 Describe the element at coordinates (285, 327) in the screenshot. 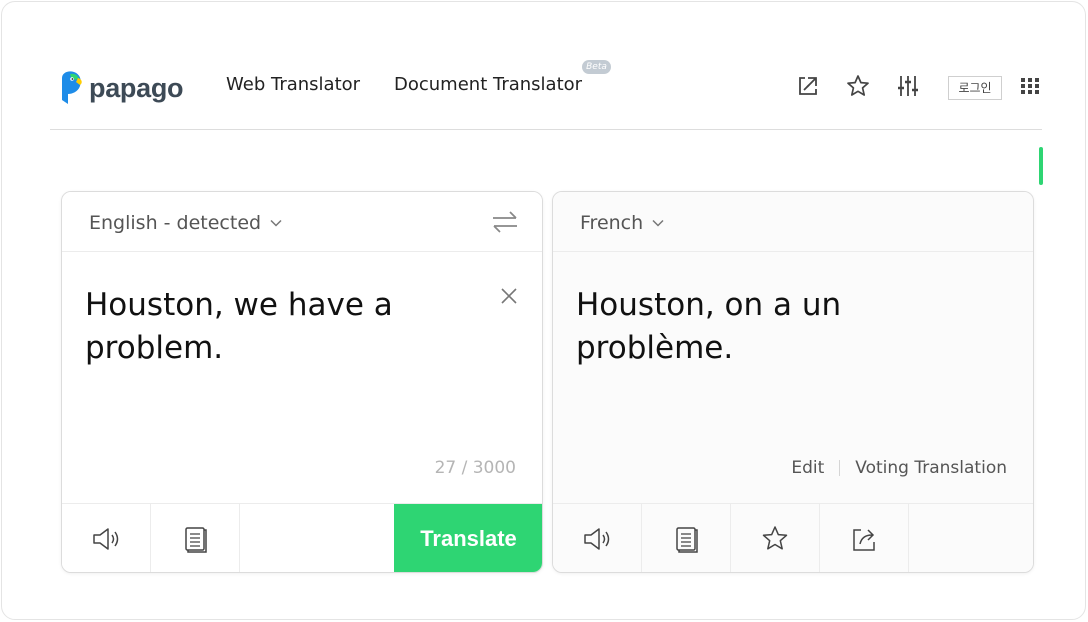

I see `source-text-input: Houston, we have a problem.` at that location.